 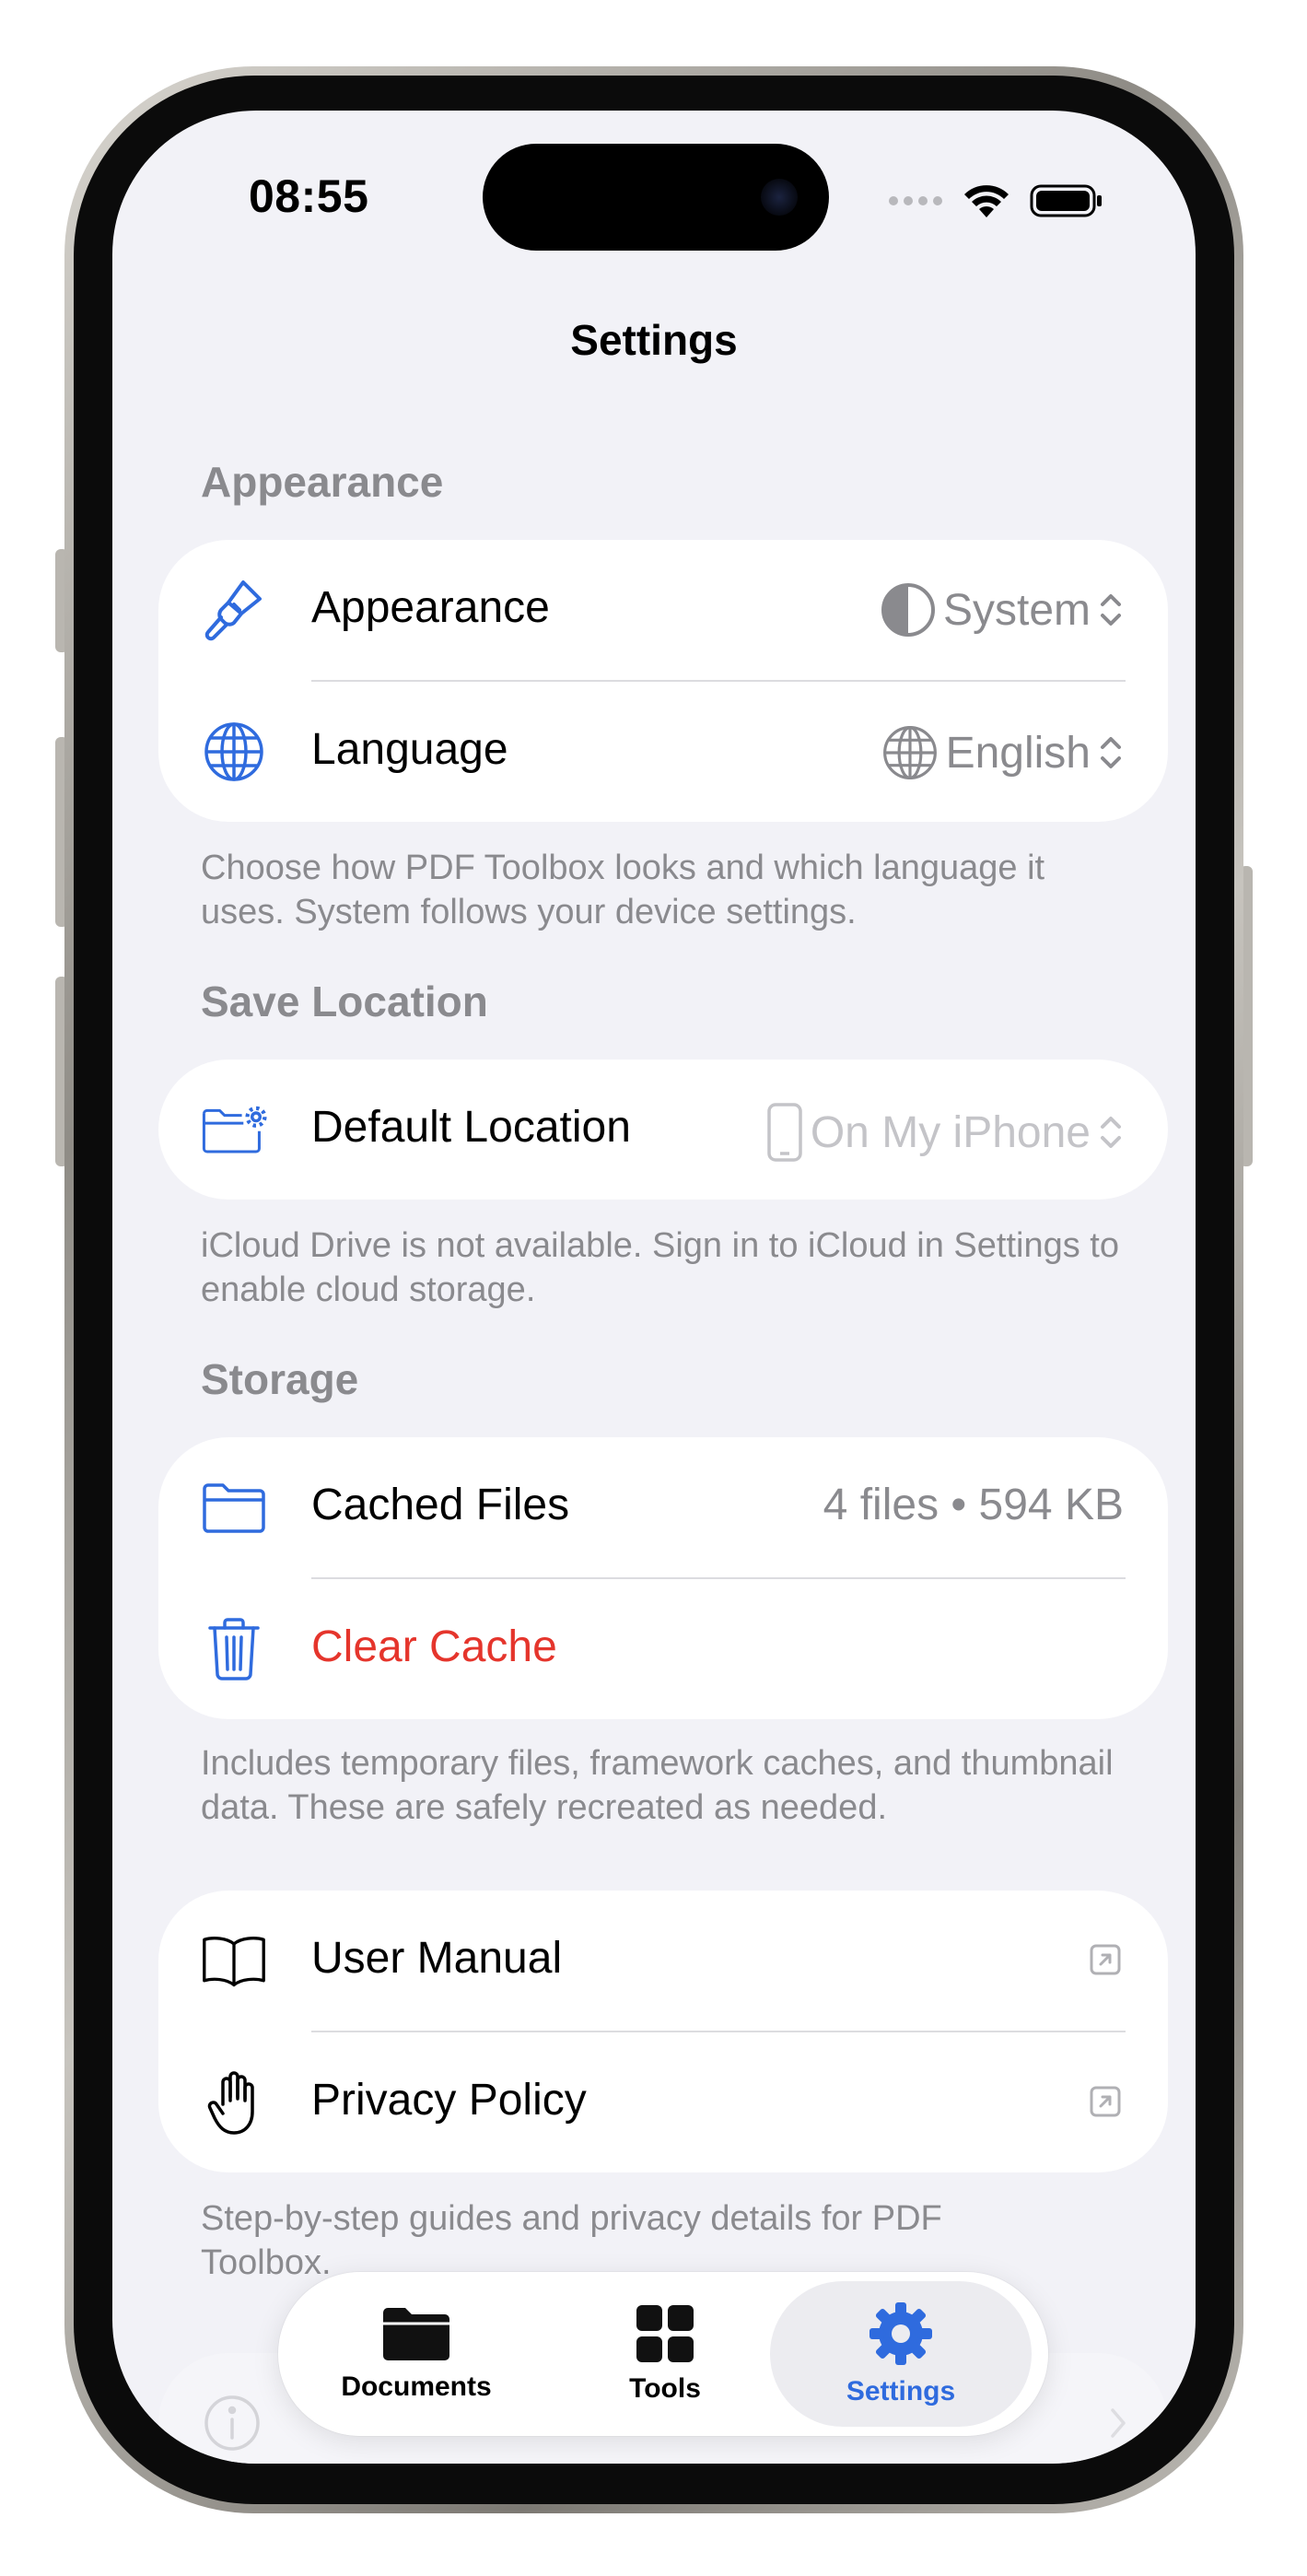 What do you see at coordinates (986, 201) in the screenshot?
I see `wifi-icon` at bounding box center [986, 201].